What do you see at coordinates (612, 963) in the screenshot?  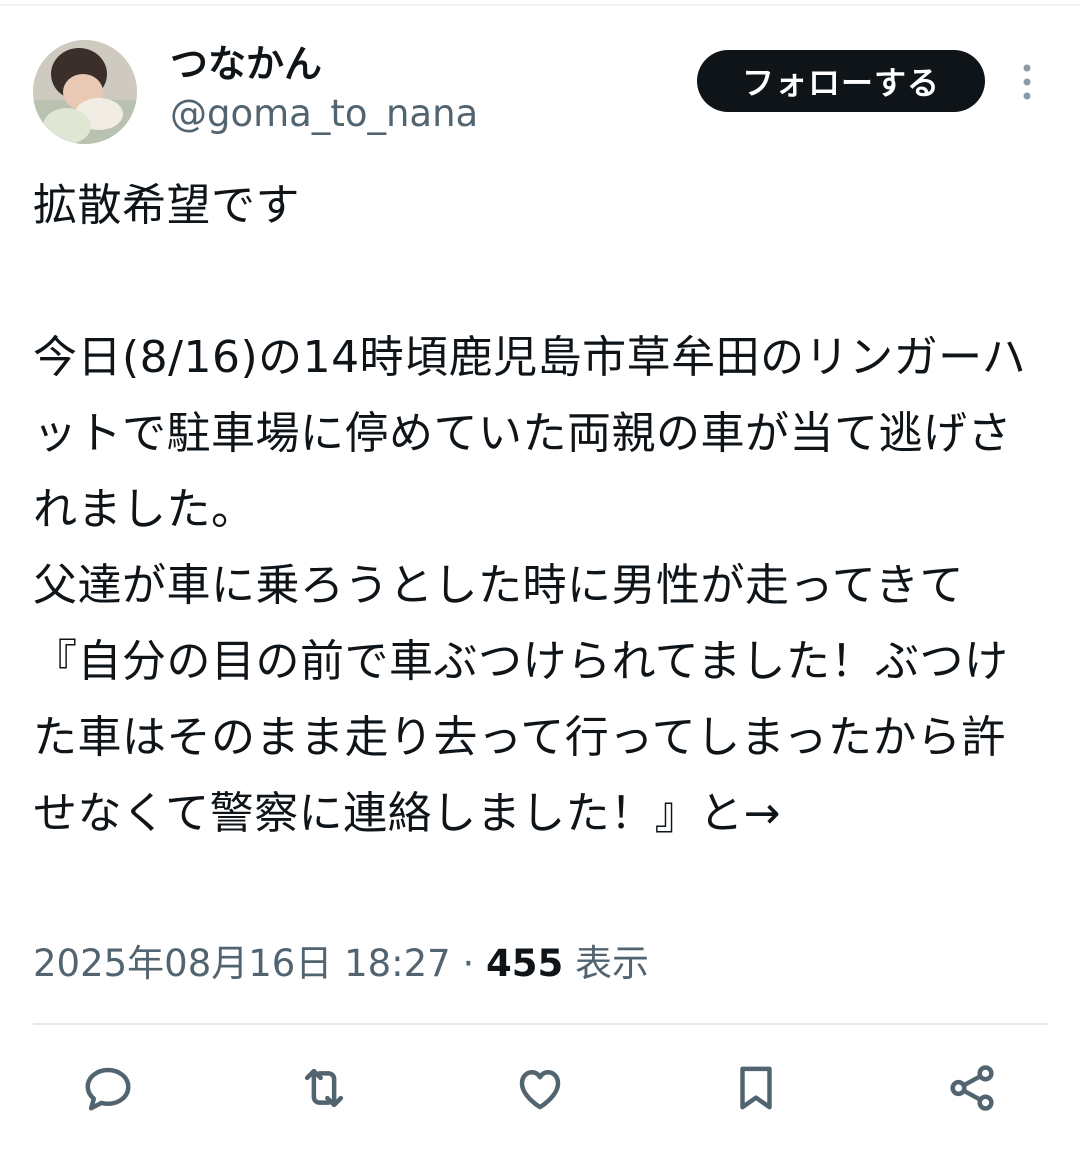 I see `views-label: 表示` at bounding box center [612, 963].